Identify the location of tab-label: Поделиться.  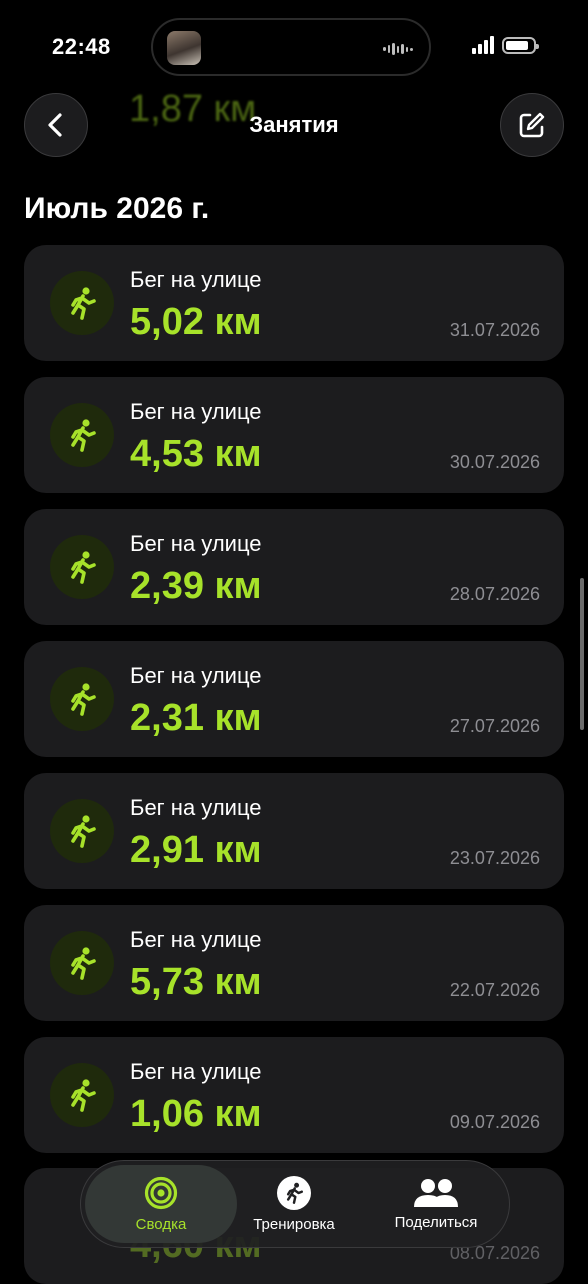
(436, 1222).